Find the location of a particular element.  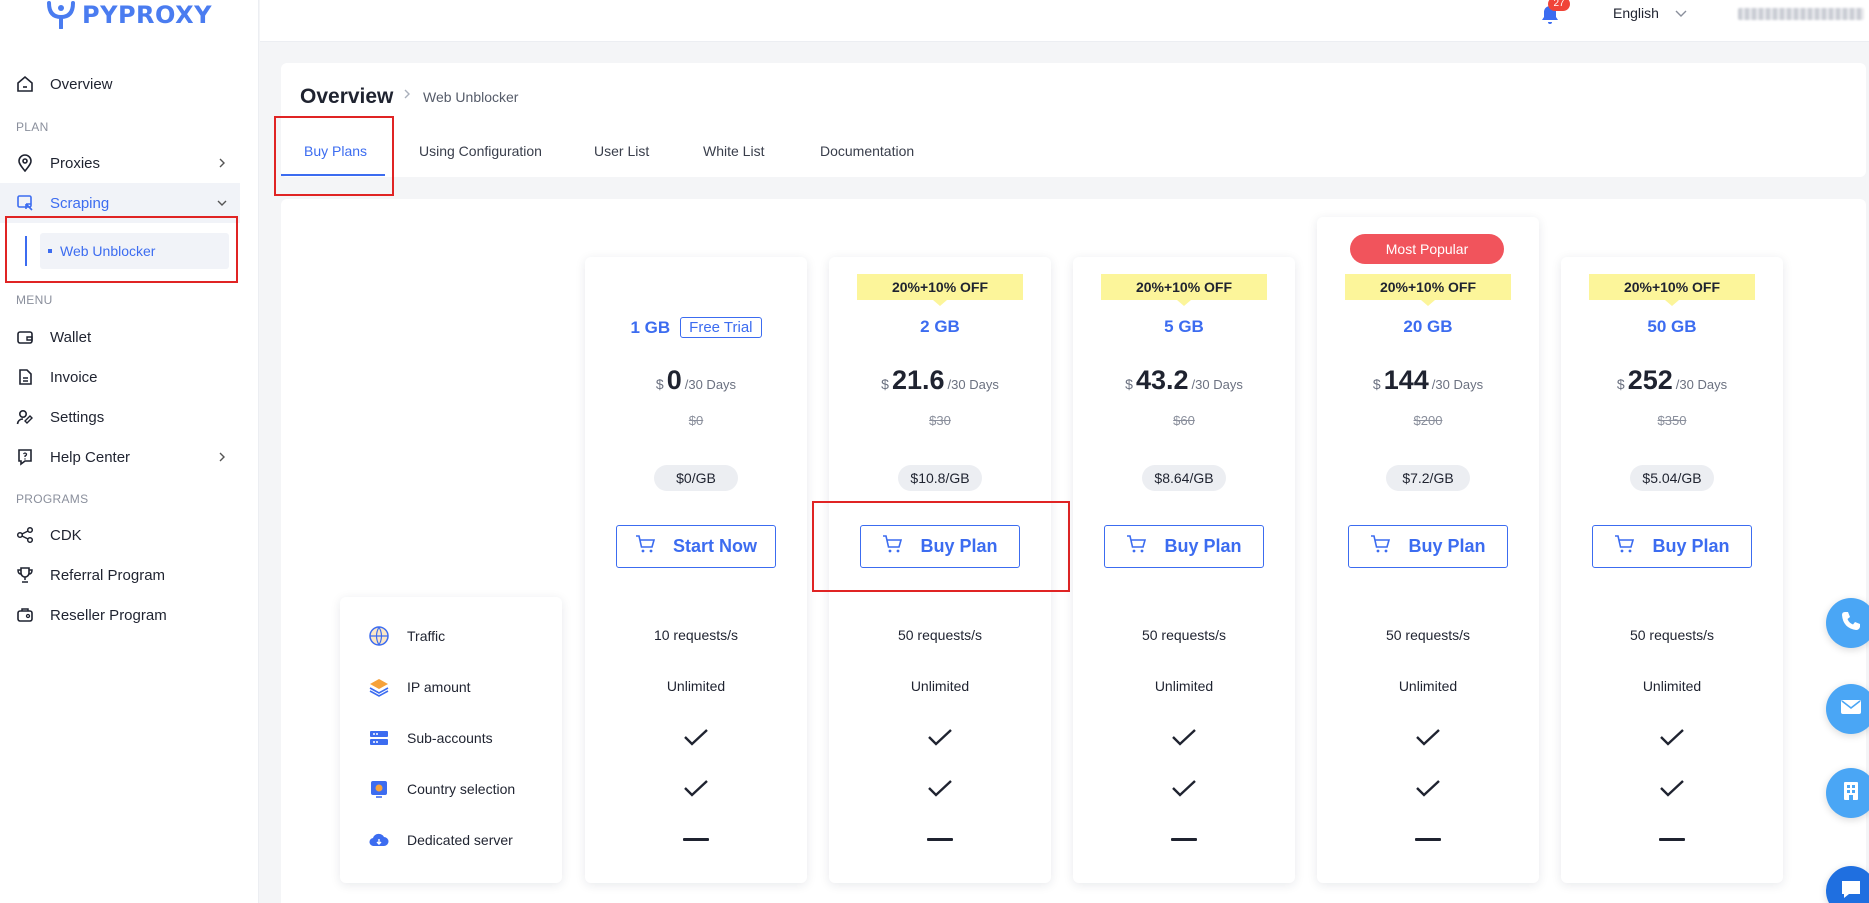

original-price: $0 is located at coordinates (696, 420).